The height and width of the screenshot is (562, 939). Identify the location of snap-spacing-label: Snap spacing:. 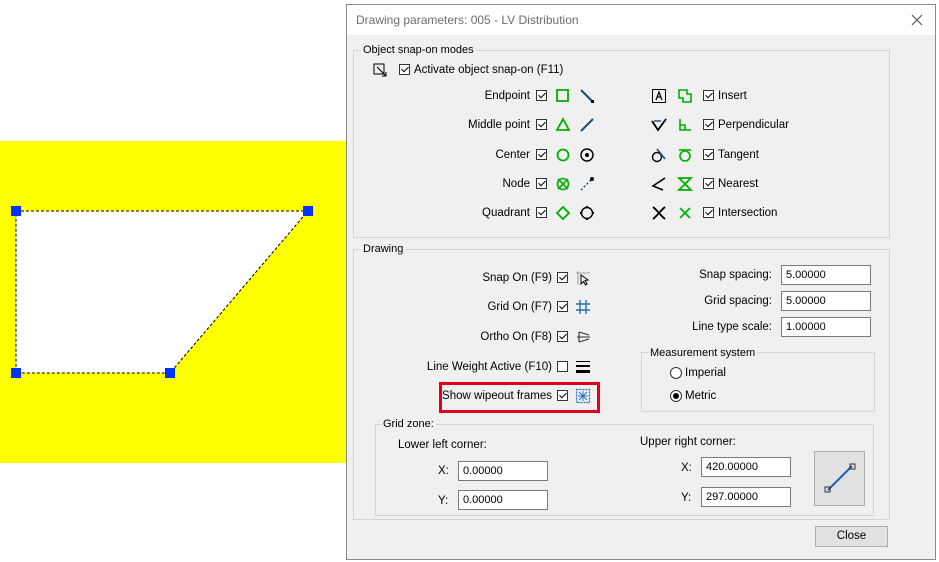
(735, 275).